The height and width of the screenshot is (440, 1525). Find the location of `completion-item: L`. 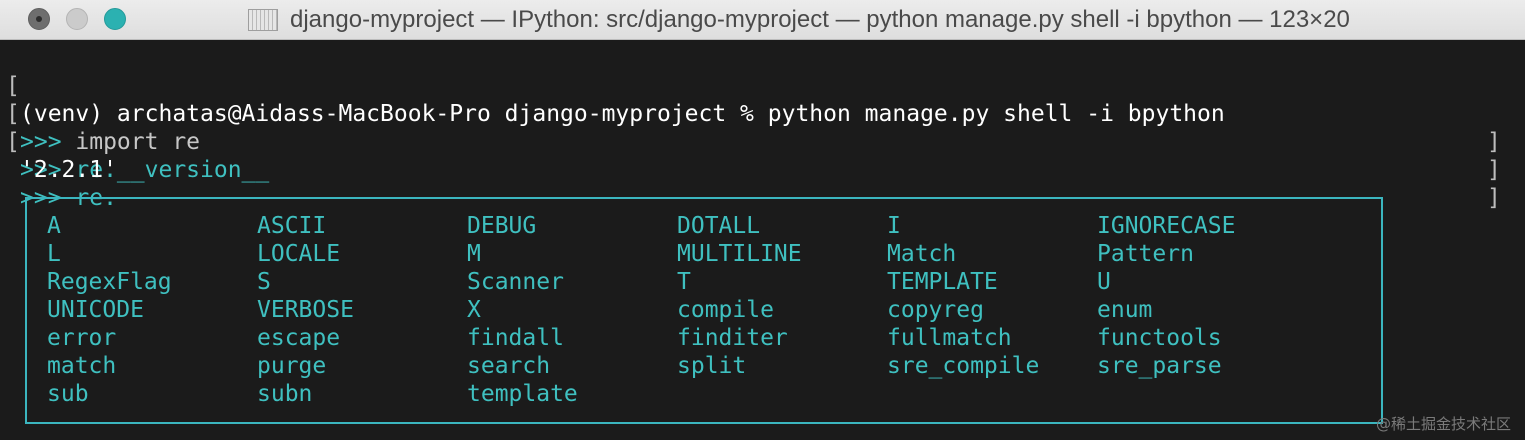

completion-item: L is located at coordinates (54, 254).